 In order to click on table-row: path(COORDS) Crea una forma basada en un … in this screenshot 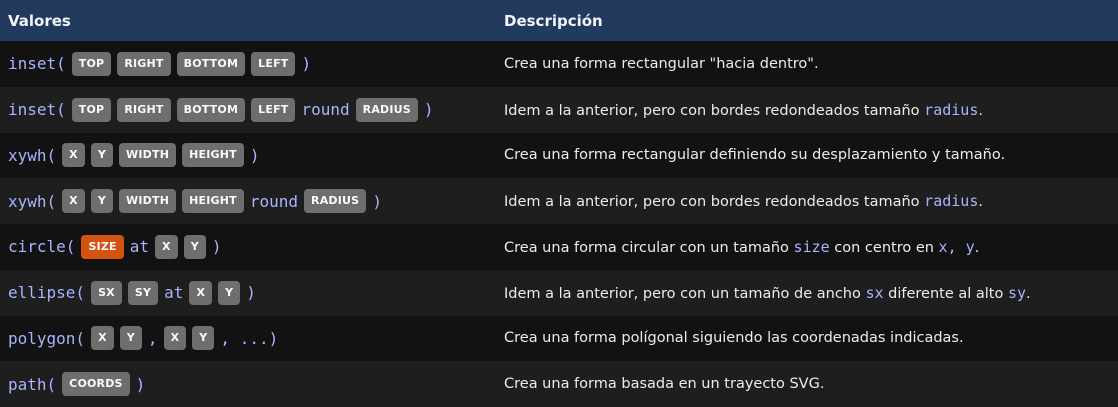, I will do `click(559, 384)`.